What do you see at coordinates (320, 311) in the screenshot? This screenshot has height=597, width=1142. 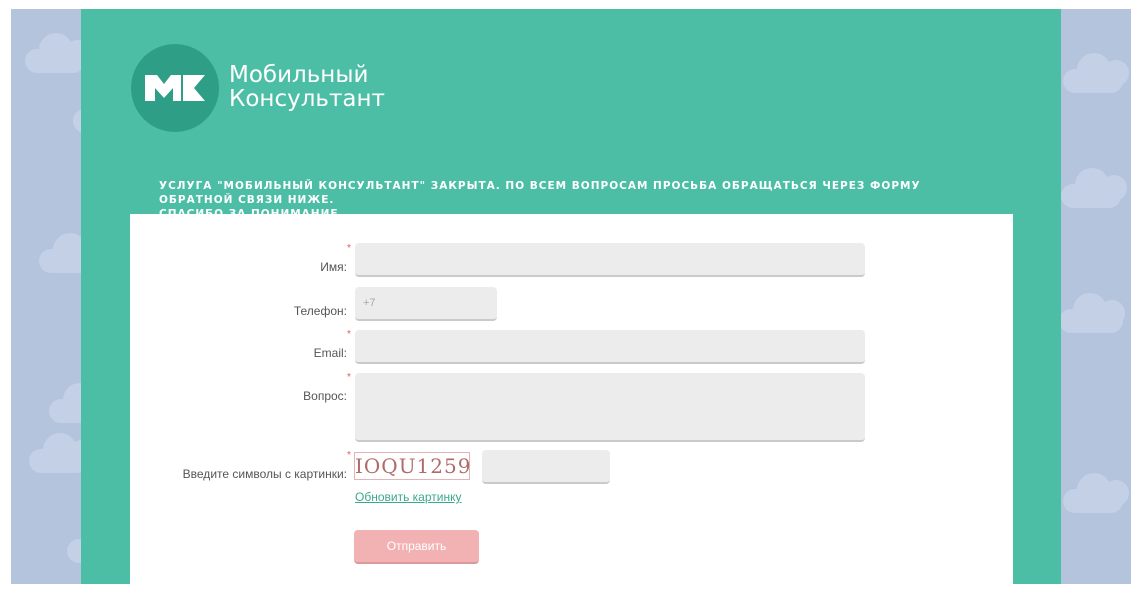 I see `phone-label: Телефон:` at bounding box center [320, 311].